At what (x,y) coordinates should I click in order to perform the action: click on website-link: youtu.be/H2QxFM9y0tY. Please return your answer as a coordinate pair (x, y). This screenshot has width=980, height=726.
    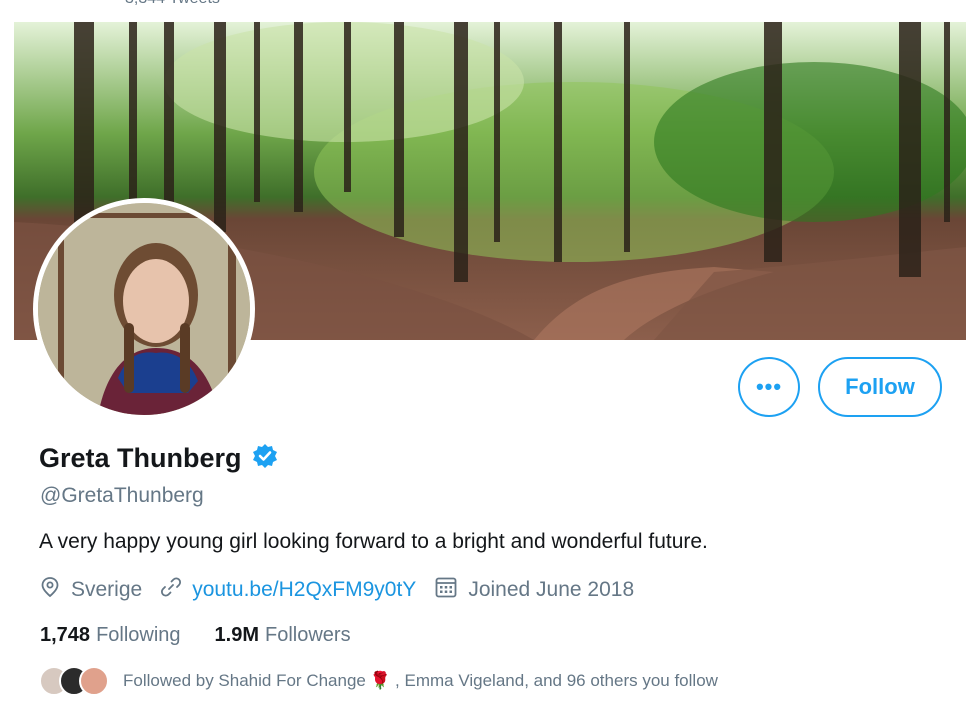
    Looking at the image, I should click on (304, 590).